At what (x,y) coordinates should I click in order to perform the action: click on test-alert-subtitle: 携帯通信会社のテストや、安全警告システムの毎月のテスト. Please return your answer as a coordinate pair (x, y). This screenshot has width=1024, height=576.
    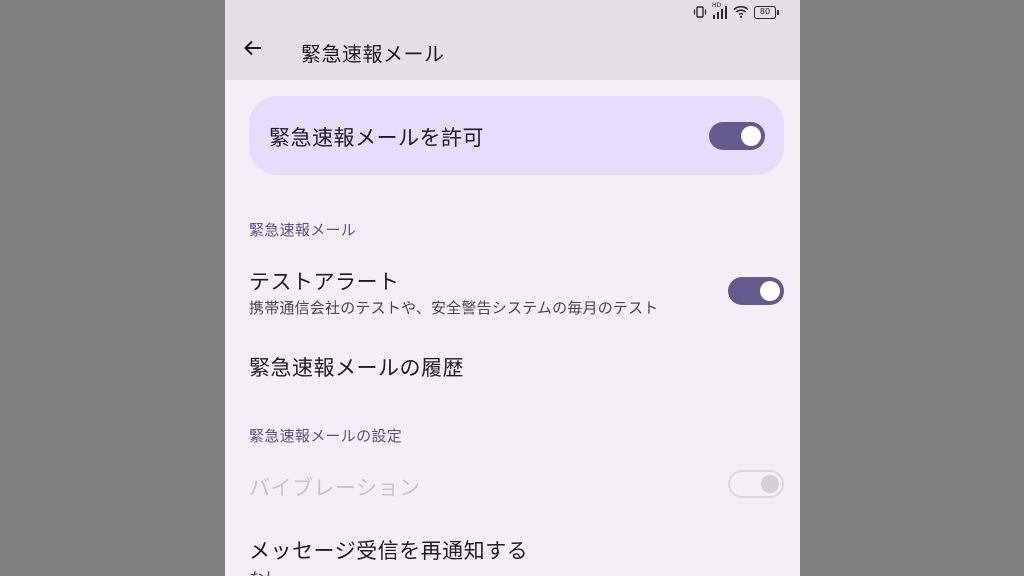
    Looking at the image, I should click on (454, 308).